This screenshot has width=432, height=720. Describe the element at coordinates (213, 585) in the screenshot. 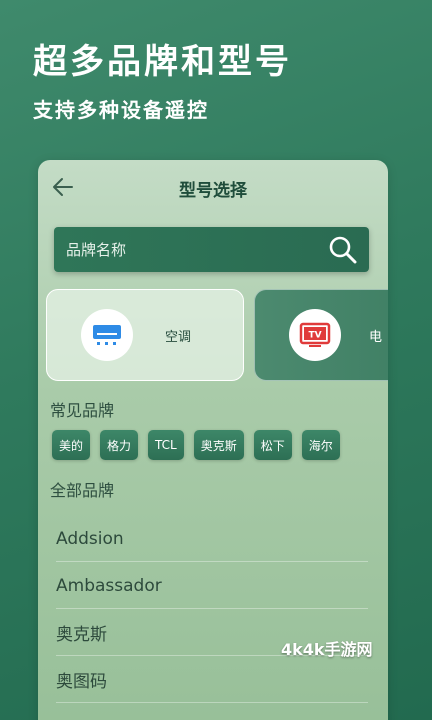

I see `list-item: Ambassador` at that location.